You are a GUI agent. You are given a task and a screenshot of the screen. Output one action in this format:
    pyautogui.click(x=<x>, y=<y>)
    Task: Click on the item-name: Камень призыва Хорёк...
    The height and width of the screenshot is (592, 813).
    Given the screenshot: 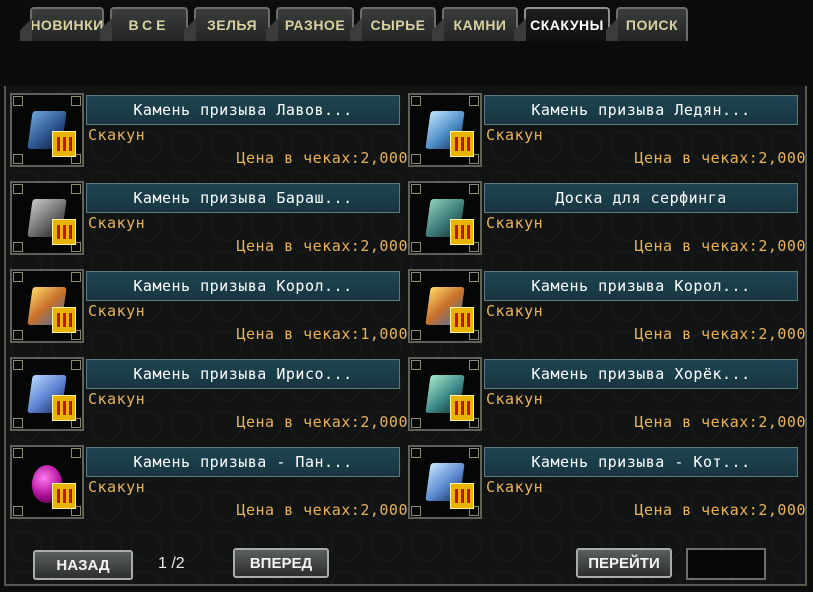 What is the action you would take?
    pyautogui.click(x=641, y=374)
    